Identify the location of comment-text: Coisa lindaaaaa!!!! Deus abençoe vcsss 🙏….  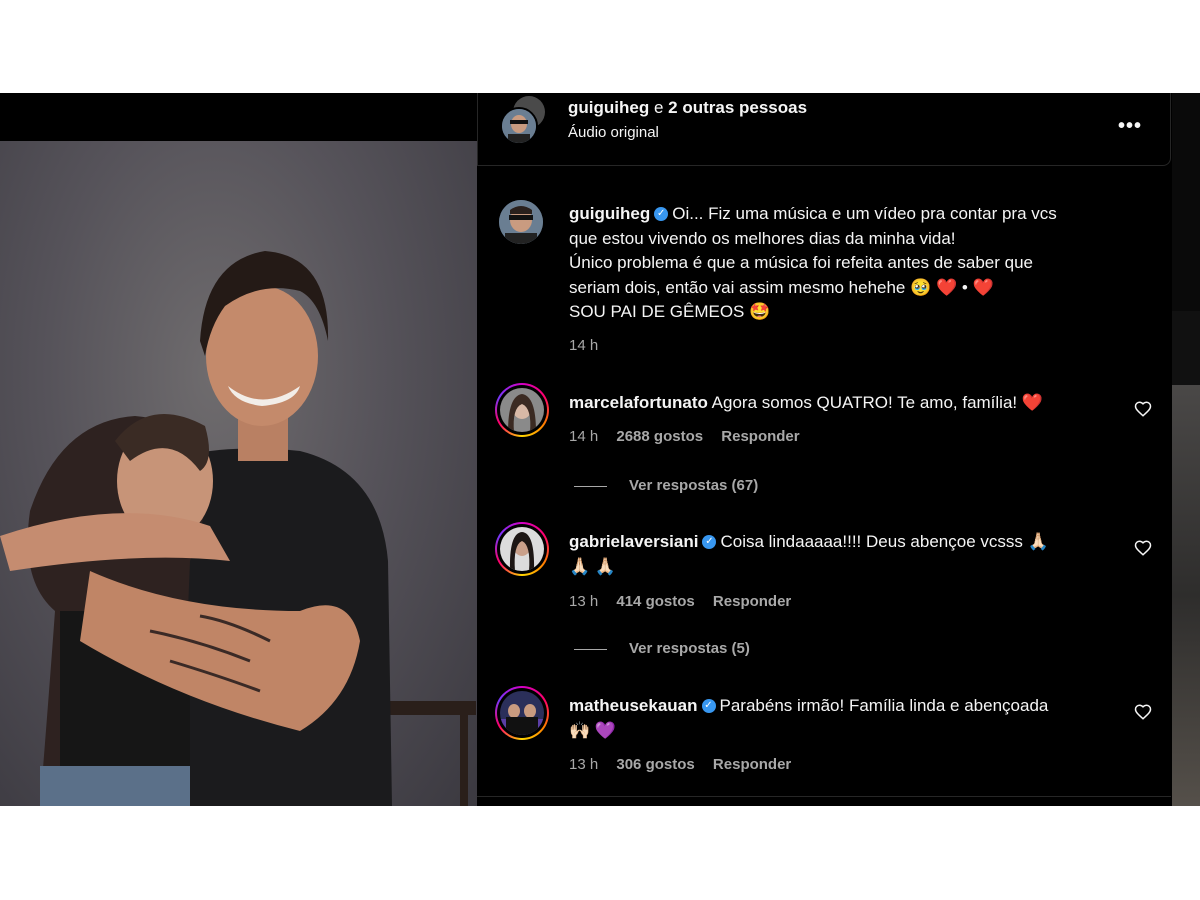
(884, 541).